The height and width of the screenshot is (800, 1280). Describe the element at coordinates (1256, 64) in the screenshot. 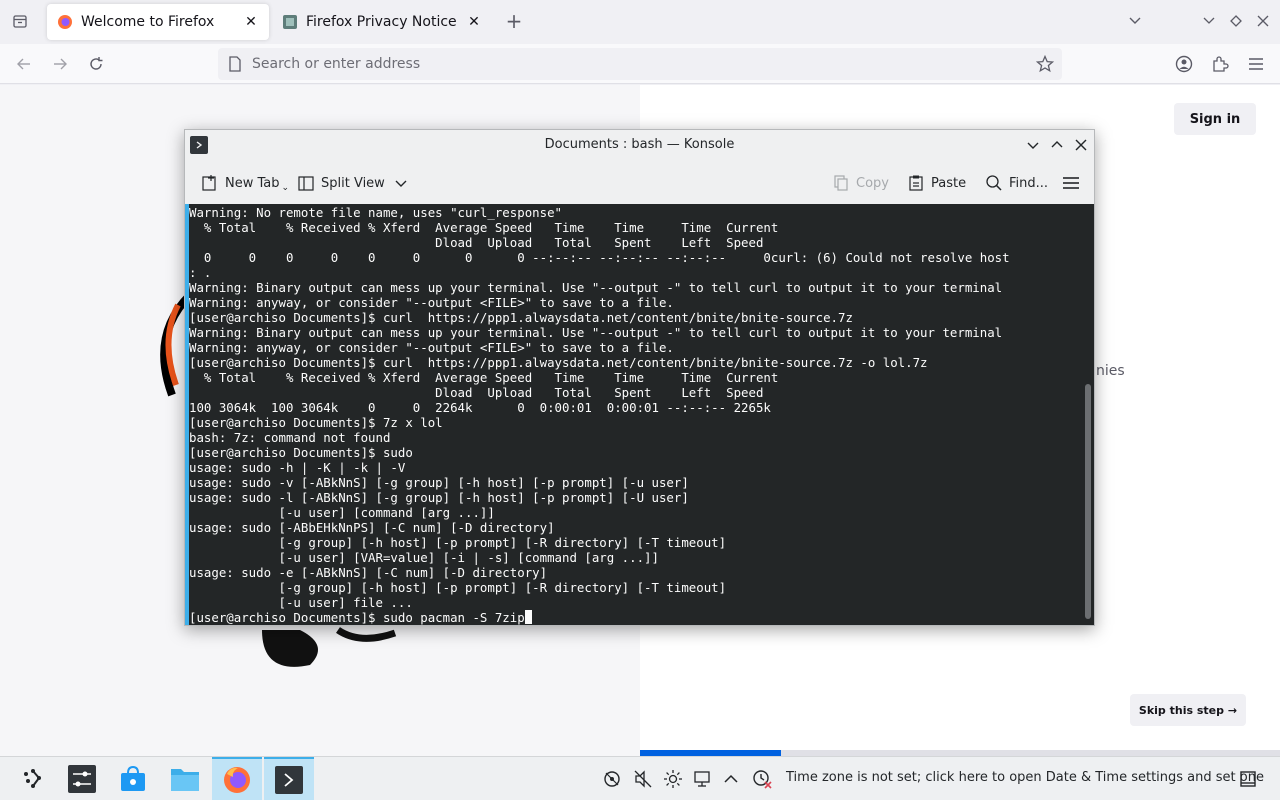

I see `app-menu-icon` at that location.